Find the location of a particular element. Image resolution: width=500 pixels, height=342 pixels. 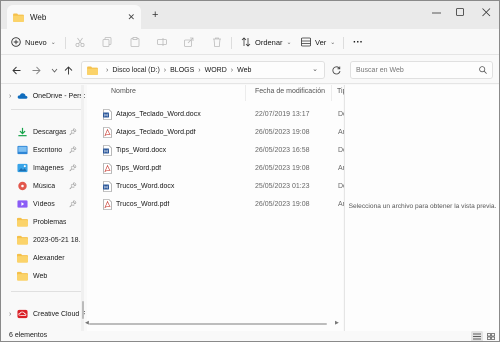

breadcrumb-web: Web is located at coordinates (244, 70).